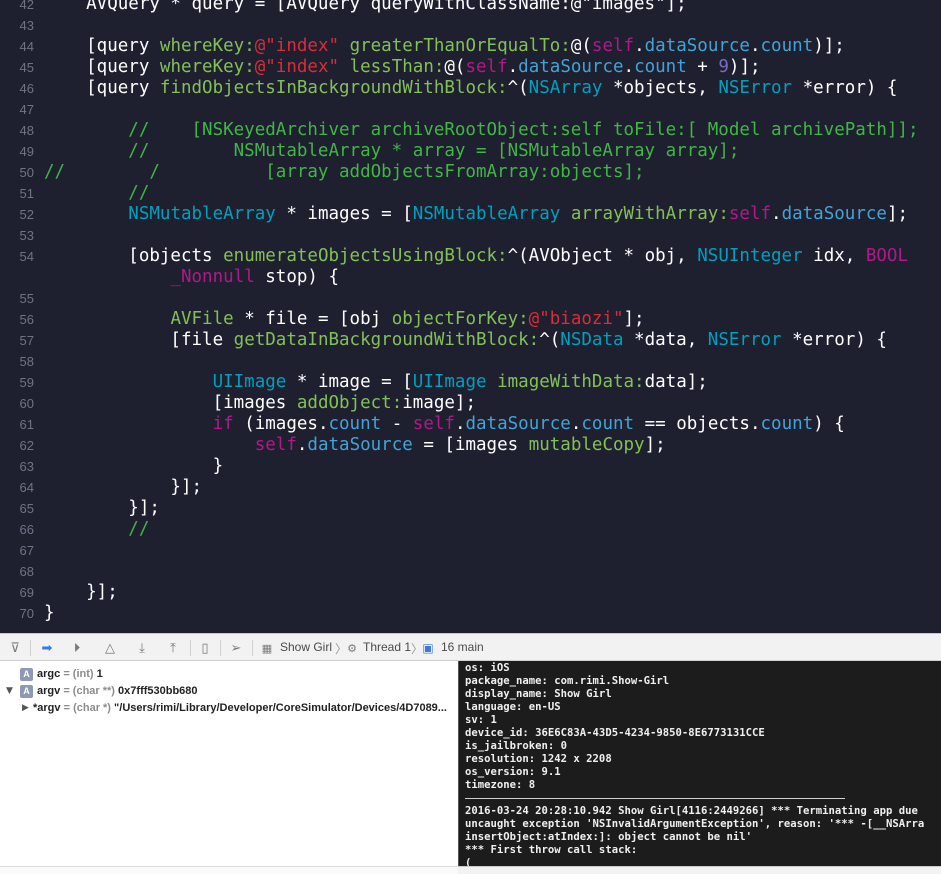 The height and width of the screenshot is (874, 941). Describe the element at coordinates (392, 67) in the screenshot. I see `code-token: lessThan:` at that location.